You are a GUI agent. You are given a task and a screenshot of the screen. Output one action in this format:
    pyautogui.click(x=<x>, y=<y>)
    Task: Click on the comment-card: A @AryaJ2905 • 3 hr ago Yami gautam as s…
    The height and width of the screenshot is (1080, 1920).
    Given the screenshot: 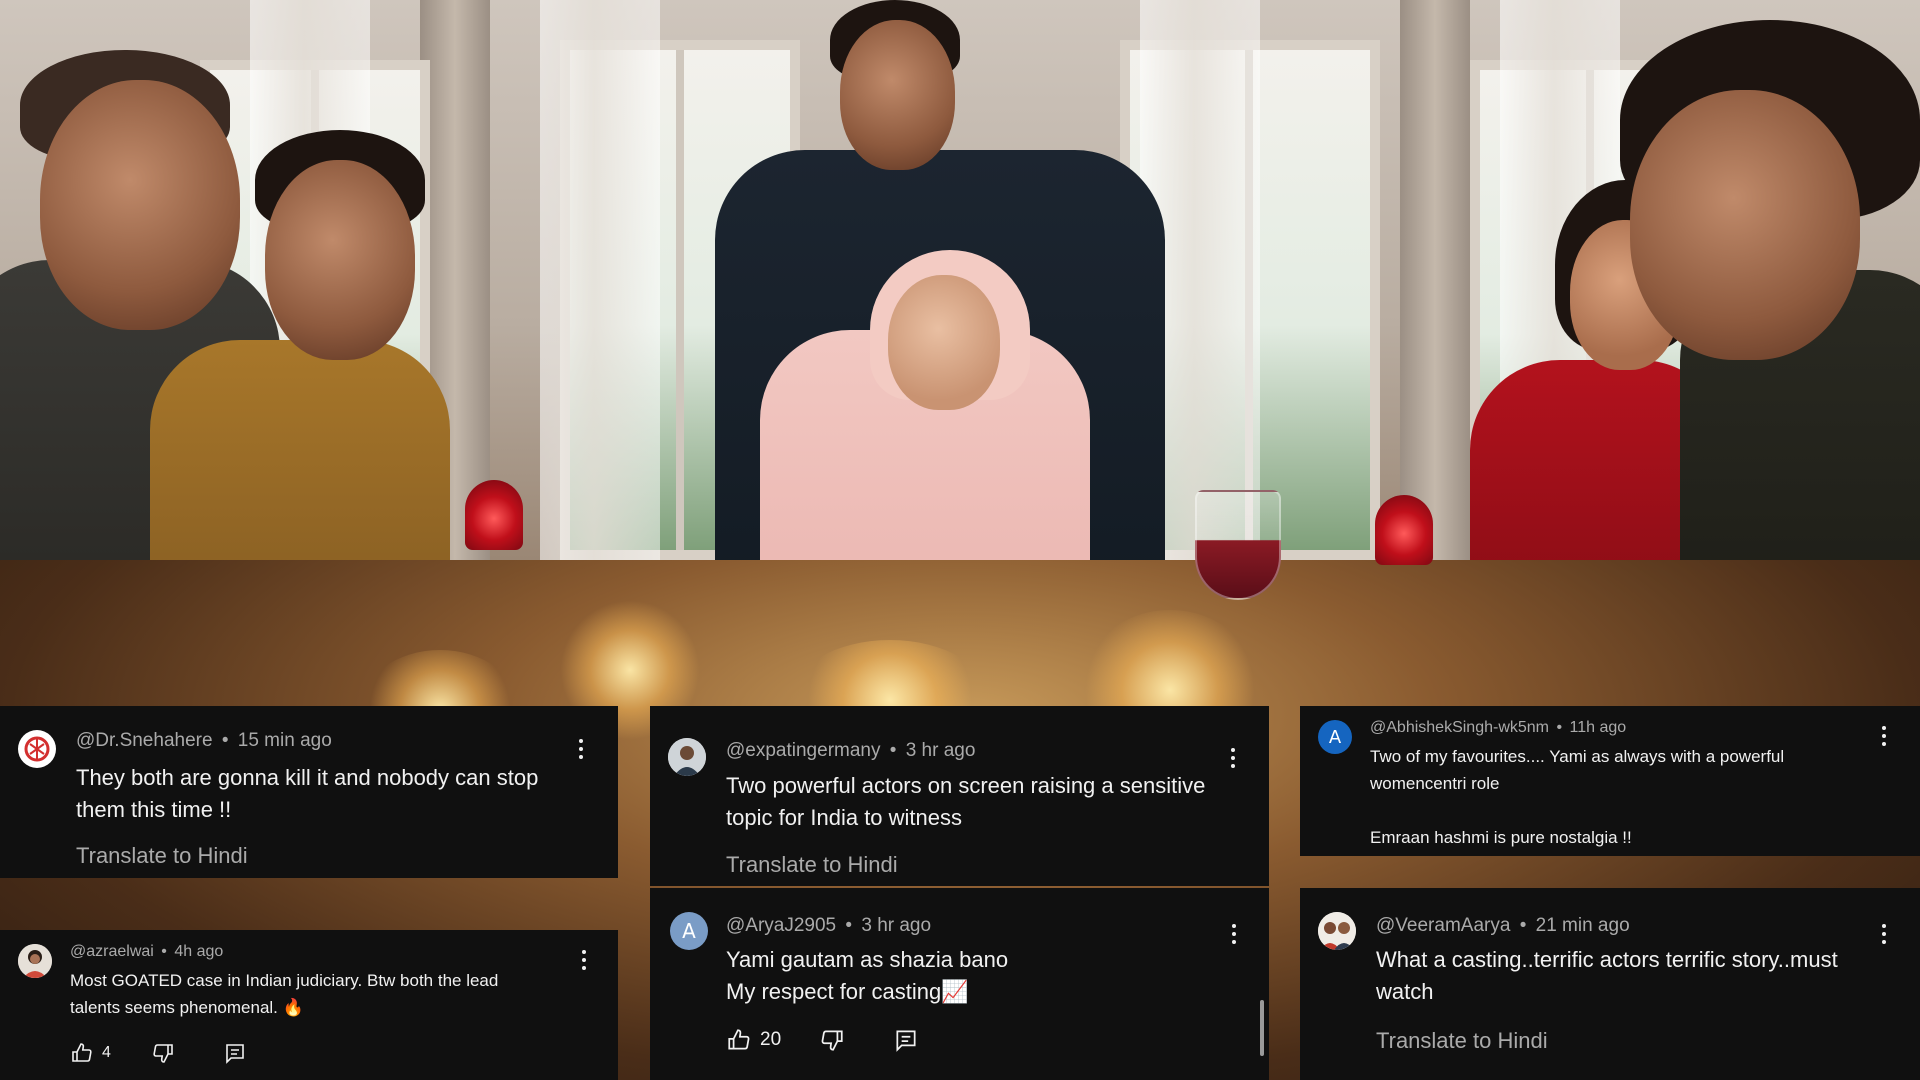 What is the action you would take?
    pyautogui.click(x=959, y=984)
    